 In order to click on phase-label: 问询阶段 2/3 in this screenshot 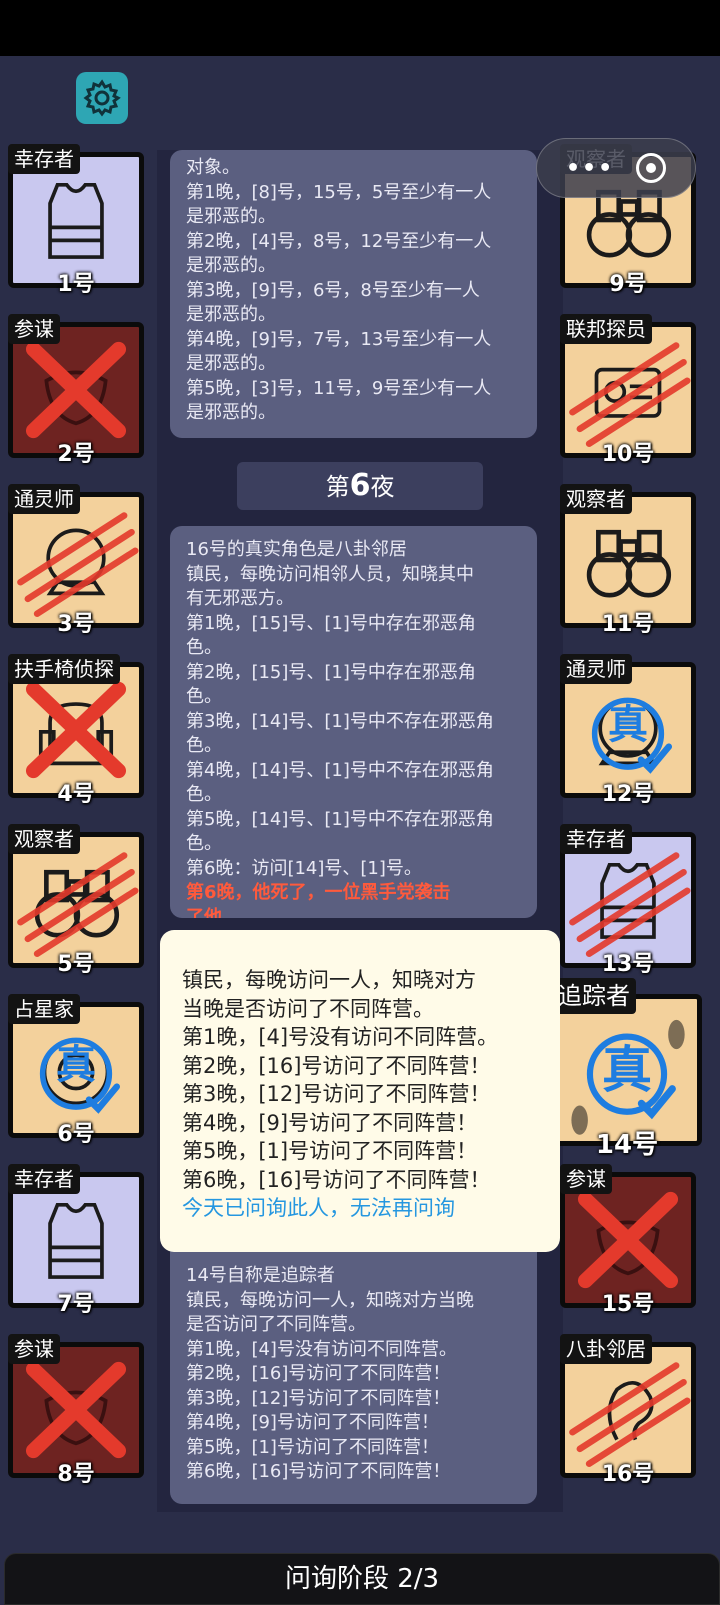, I will do `click(362, 1579)`.